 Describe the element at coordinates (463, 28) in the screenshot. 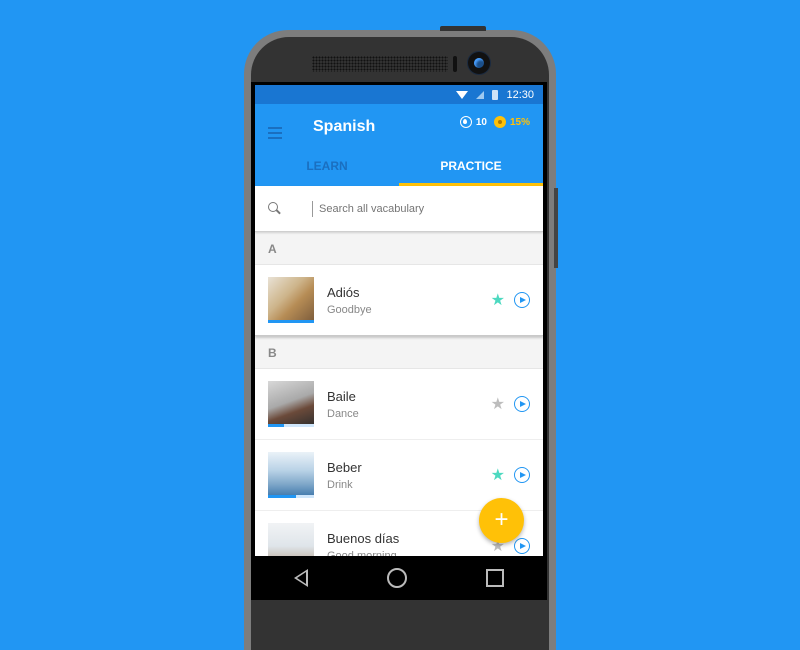

I see `power-button` at that location.